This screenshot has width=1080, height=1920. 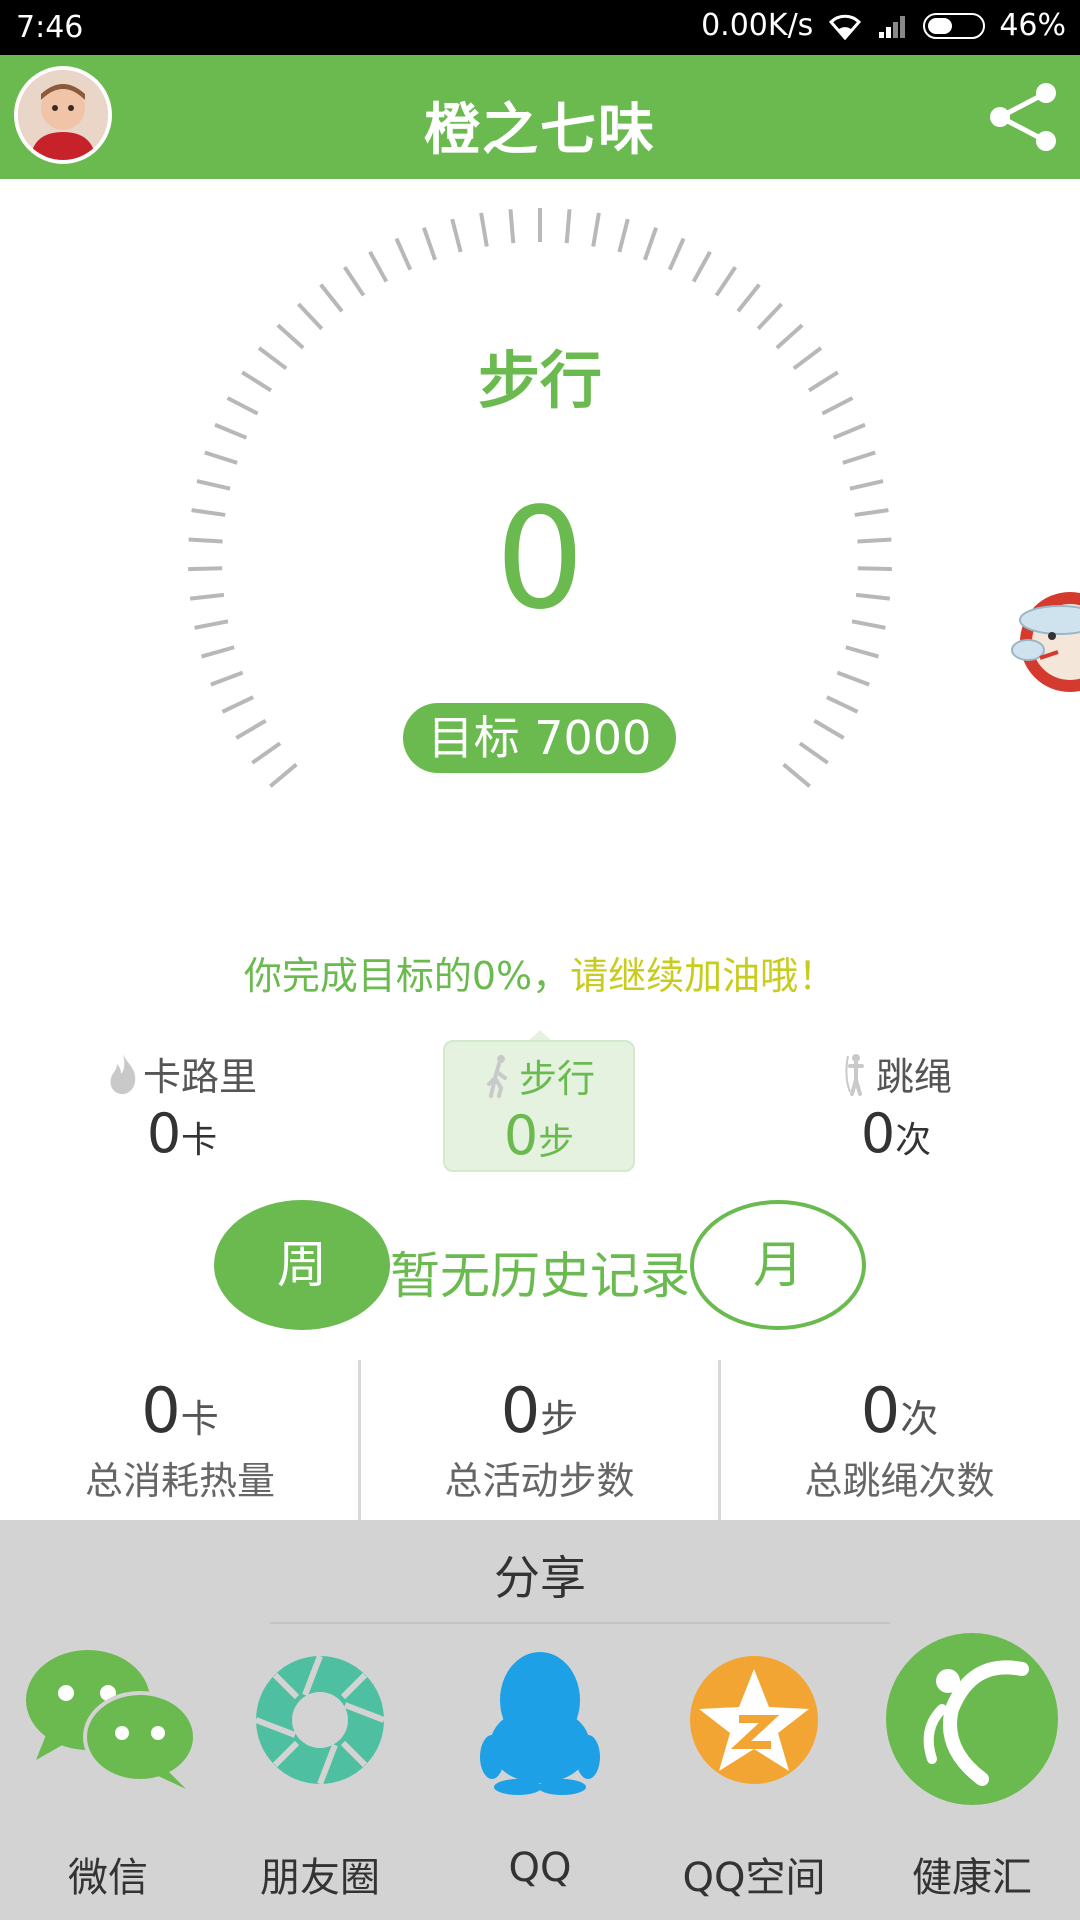 I want to click on mascot-float-button, so click(x=1045, y=635).